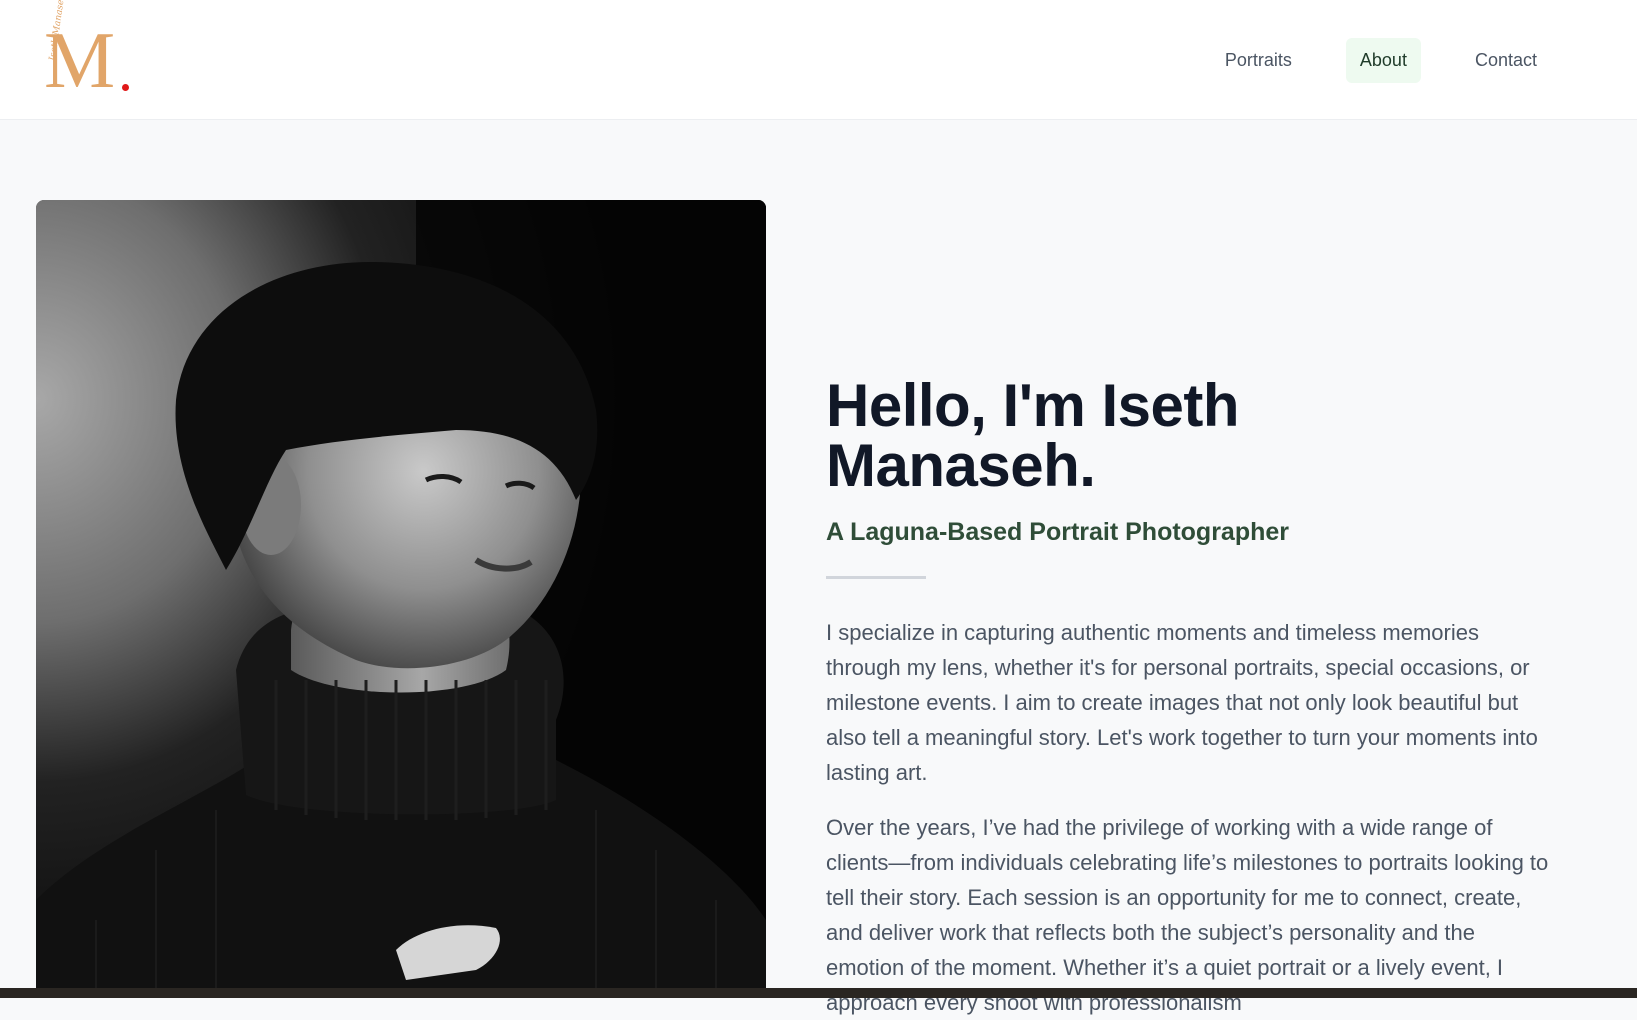  Describe the element at coordinates (125, 87) in the screenshot. I see `logo-dot` at that location.